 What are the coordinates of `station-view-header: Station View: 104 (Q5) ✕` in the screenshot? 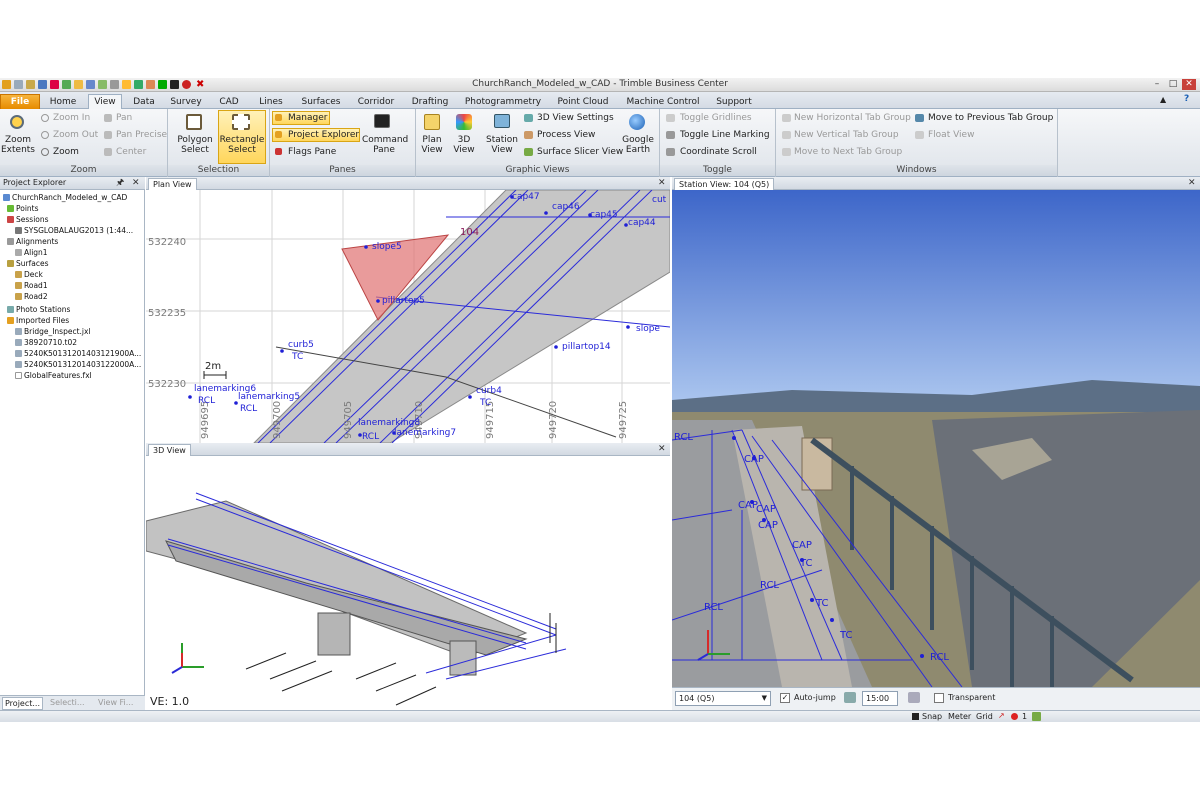 It's located at (936, 183).